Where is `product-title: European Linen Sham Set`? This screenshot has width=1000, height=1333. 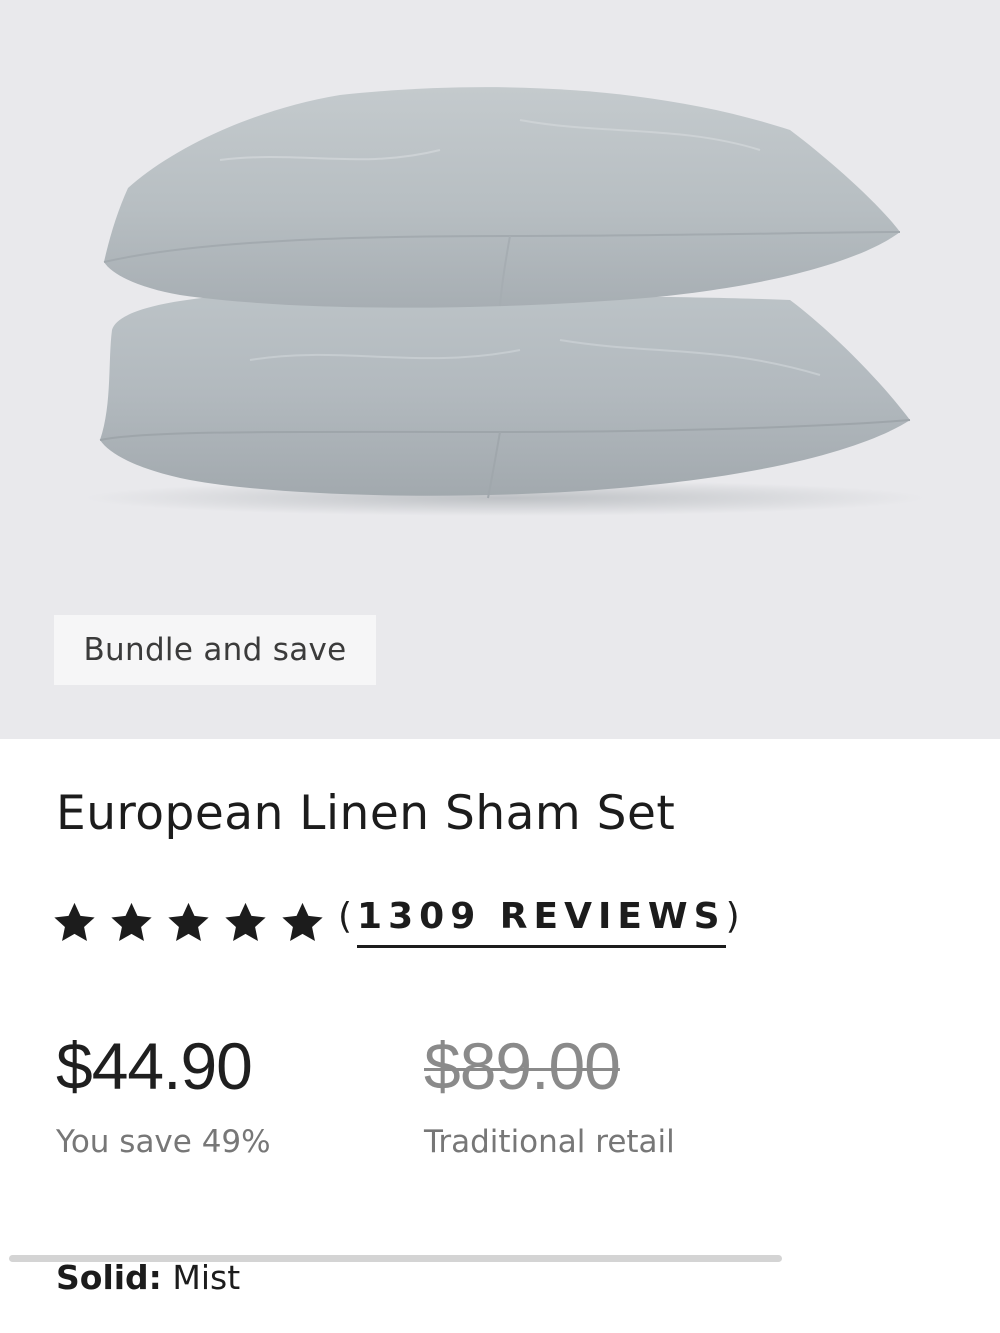
product-title: European Linen Sham Set is located at coordinates (366, 813).